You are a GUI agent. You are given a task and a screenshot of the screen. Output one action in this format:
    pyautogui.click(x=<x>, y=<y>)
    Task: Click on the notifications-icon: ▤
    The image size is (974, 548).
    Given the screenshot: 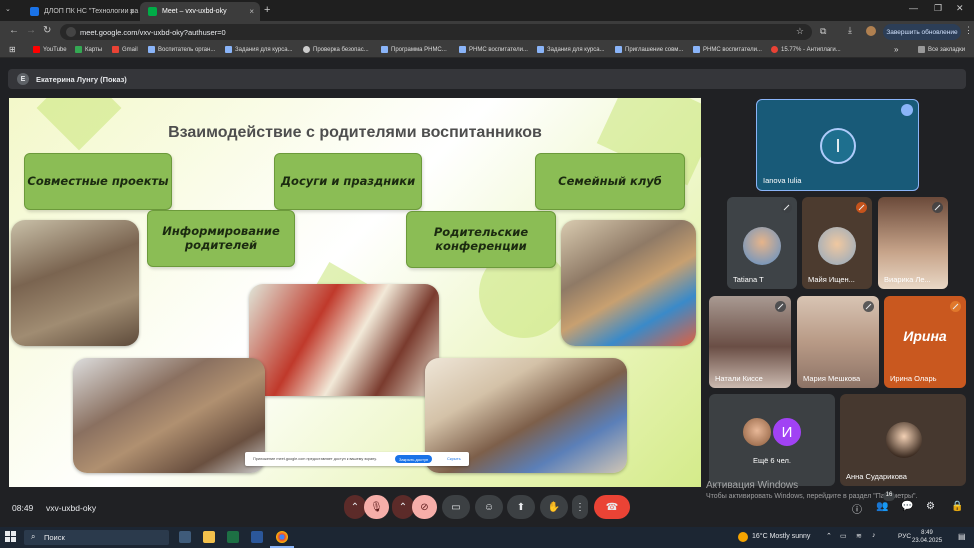 What is the action you would take?
    pyautogui.click(x=962, y=536)
    